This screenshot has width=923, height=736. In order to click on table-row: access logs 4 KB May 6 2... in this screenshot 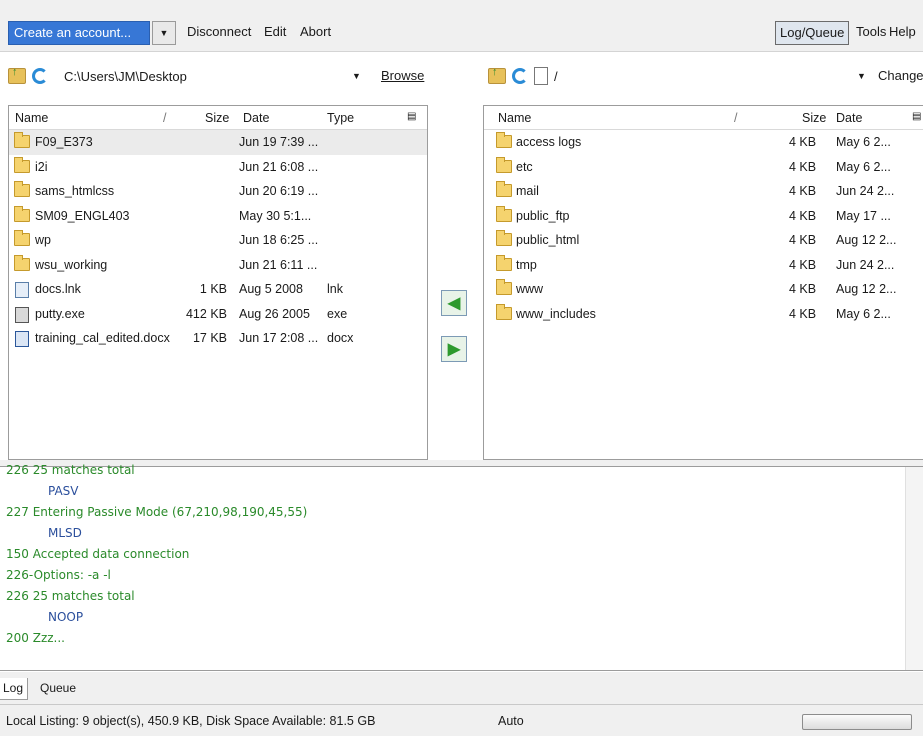, I will do `click(703, 142)`.